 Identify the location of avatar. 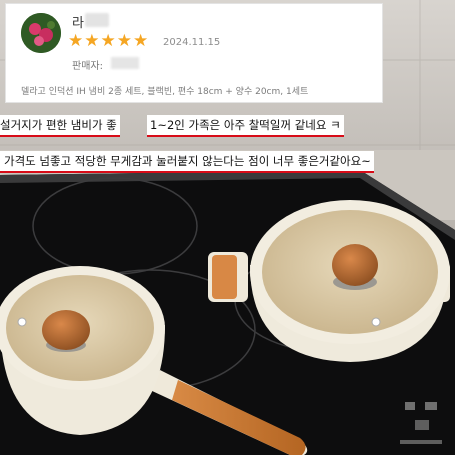
(41, 33).